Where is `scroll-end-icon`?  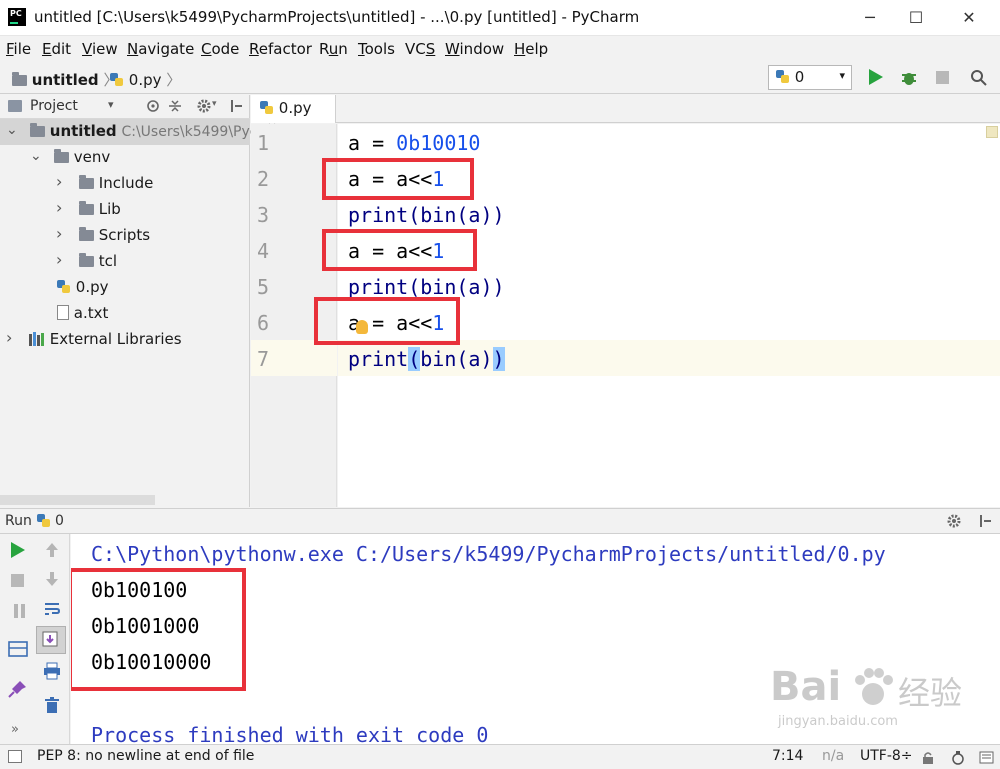 scroll-end-icon is located at coordinates (50, 639).